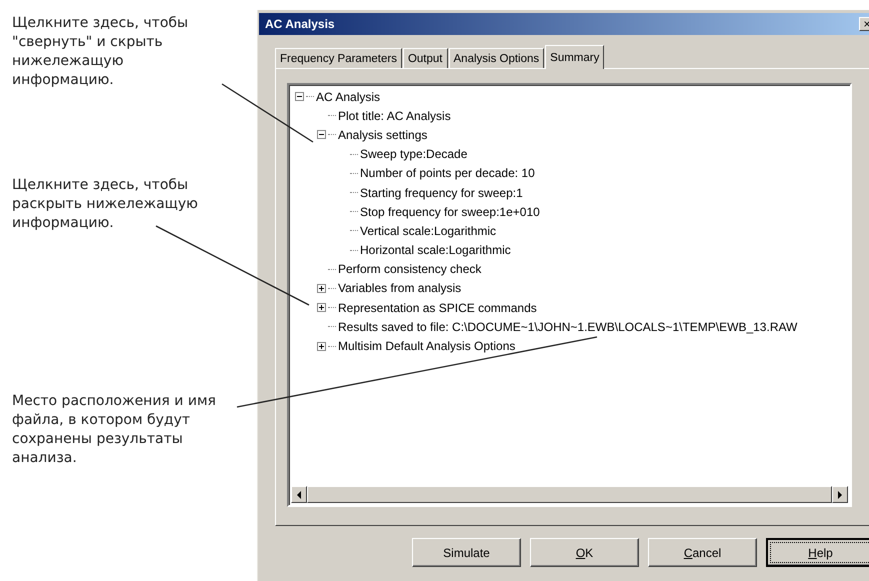  I want to click on dialog-button: Help, so click(817, 552).